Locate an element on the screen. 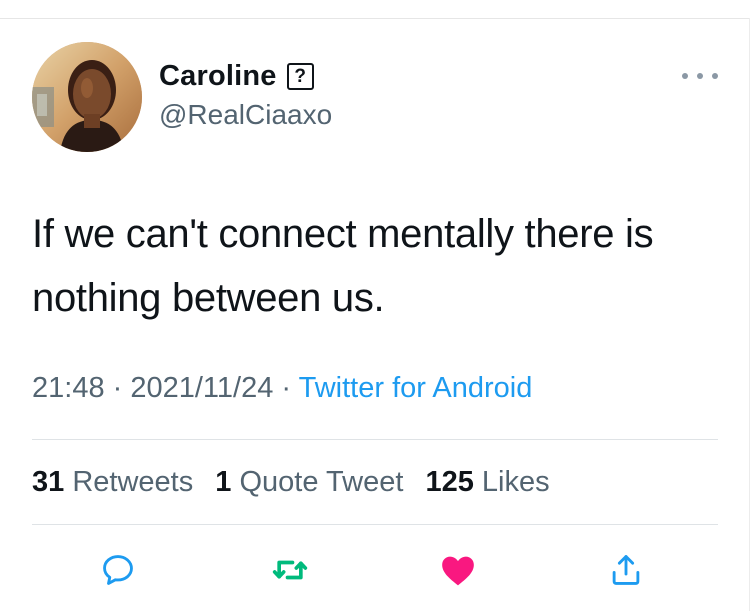  quote-tweets-label: Quote Tweet is located at coordinates (321, 482).